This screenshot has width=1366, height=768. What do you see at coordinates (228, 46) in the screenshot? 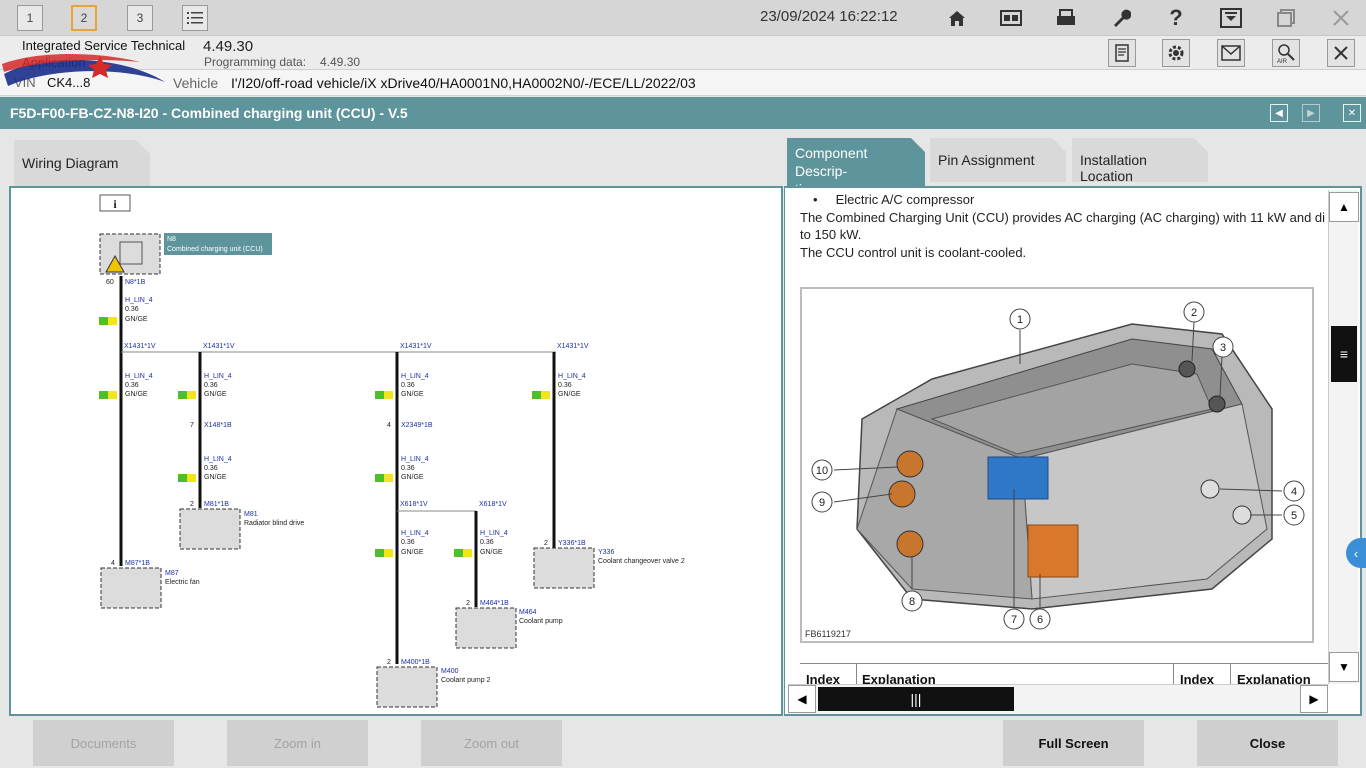
I see `app-version: 4.49.30` at bounding box center [228, 46].